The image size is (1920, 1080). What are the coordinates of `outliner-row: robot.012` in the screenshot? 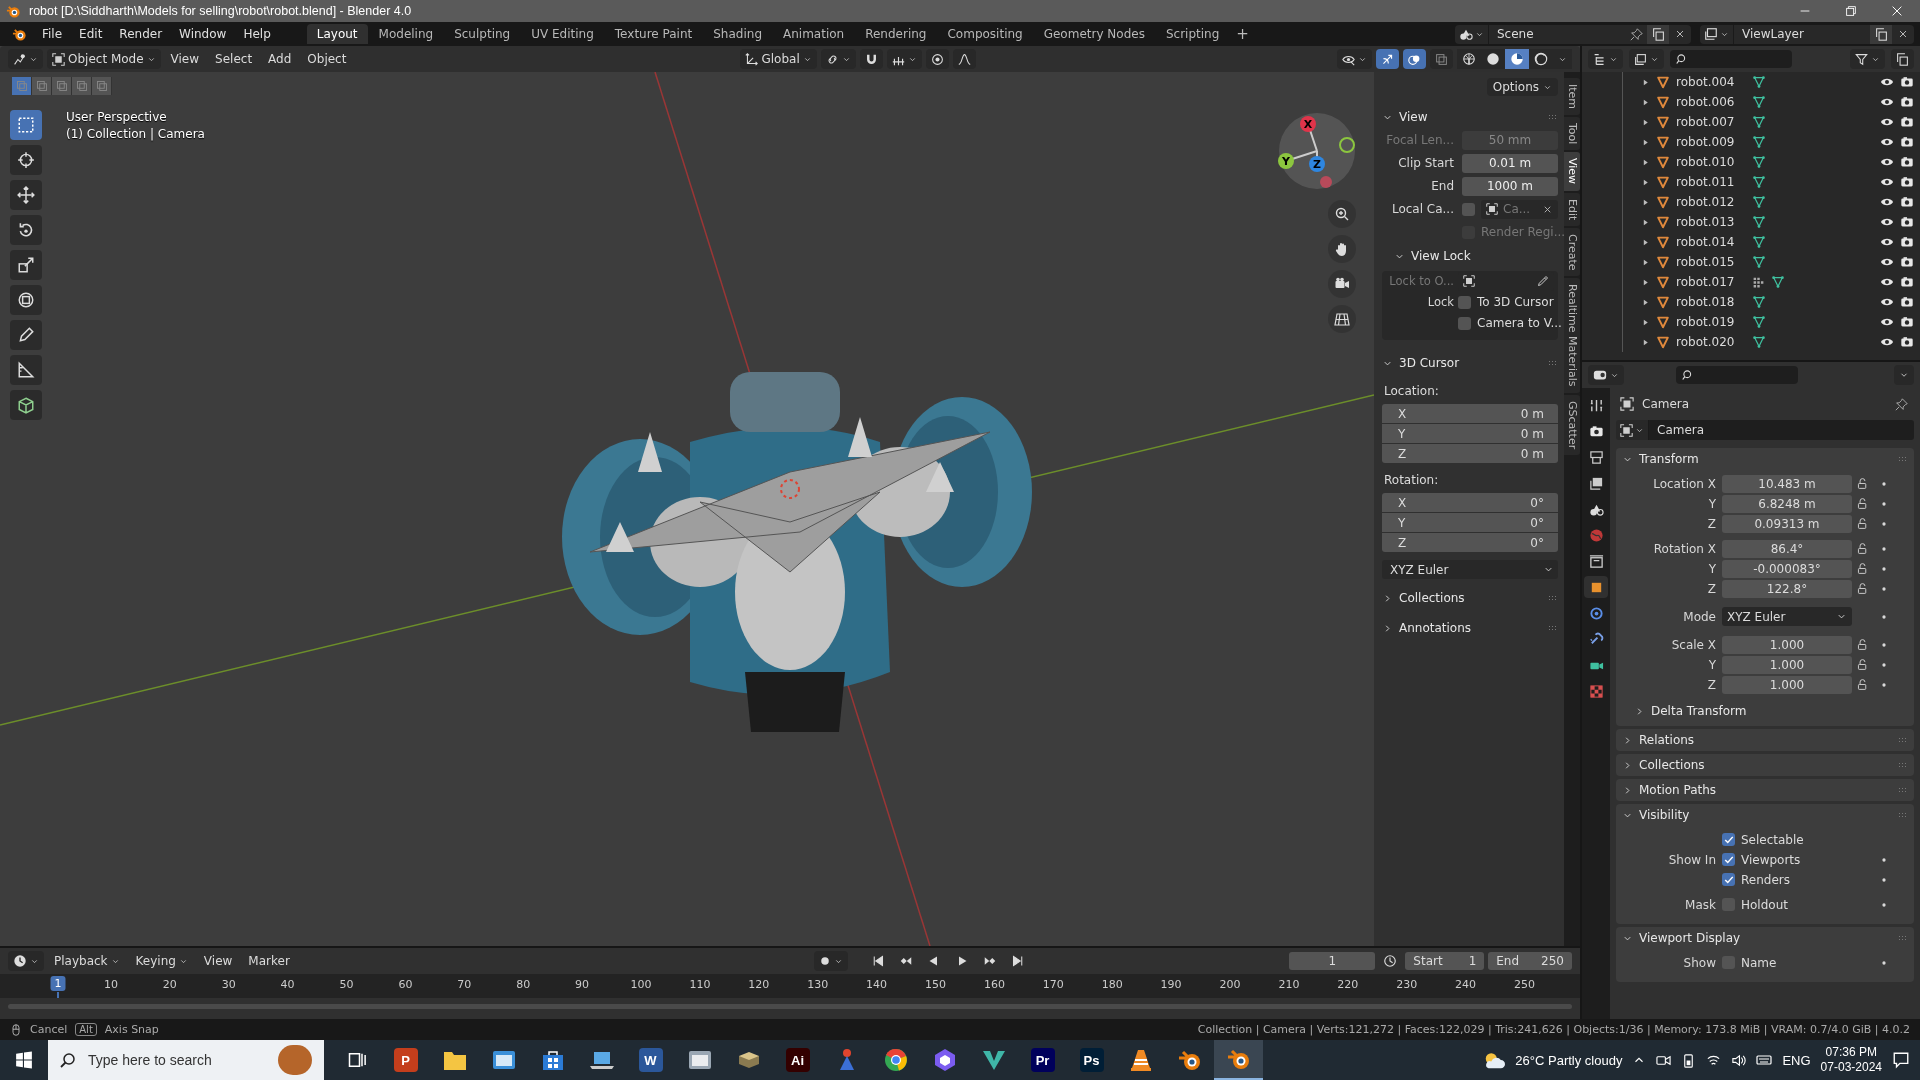 It's located at (1771, 202).